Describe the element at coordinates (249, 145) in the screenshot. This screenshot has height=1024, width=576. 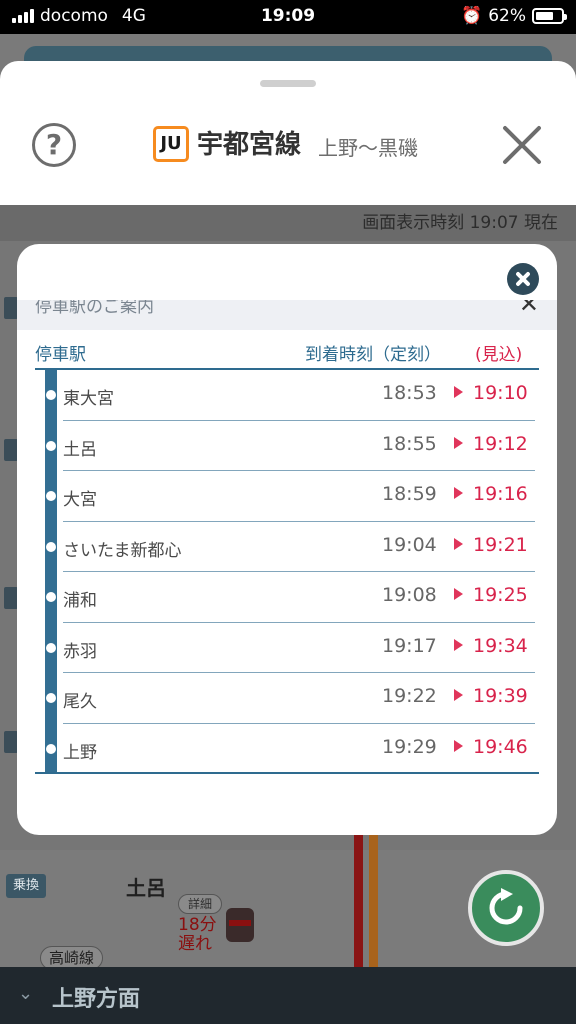
I see `line-name: 宇都宮線` at that location.